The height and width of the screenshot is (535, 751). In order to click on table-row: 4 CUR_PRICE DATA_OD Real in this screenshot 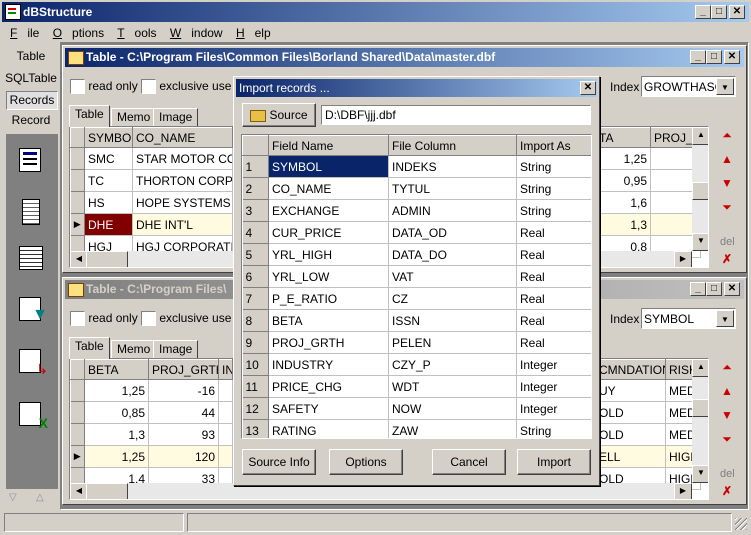, I will do `click(416, 232)`.